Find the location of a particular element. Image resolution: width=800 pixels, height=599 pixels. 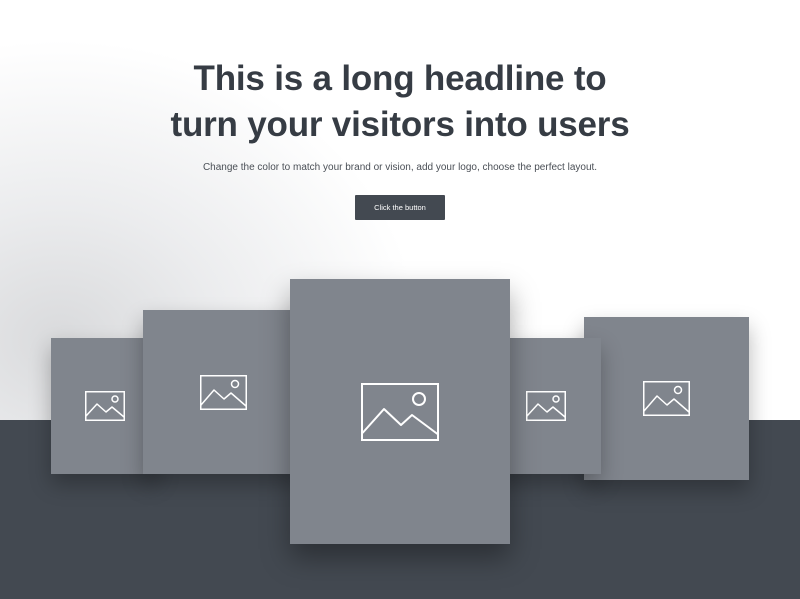

gallery-card-featured is located at coordinates (400, 411).